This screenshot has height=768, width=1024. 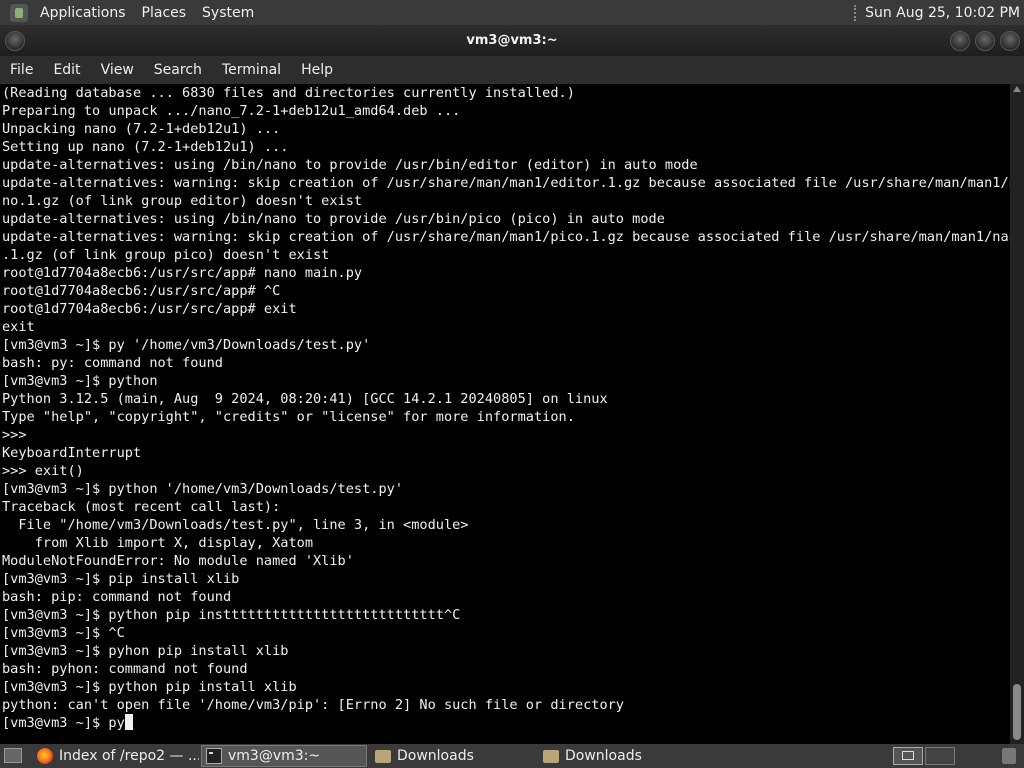 What do you see at coordinates (145, 651) in the screenshot?
I see `terminal-line: [vm3@vm3 ~]$ pyhon pip install xlib` at bounding box center [145, 651].